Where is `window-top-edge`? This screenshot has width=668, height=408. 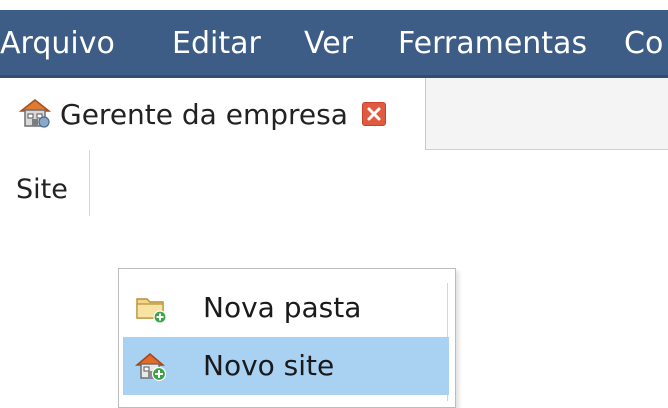
window-top-edge is located at coordinates (334, 5).